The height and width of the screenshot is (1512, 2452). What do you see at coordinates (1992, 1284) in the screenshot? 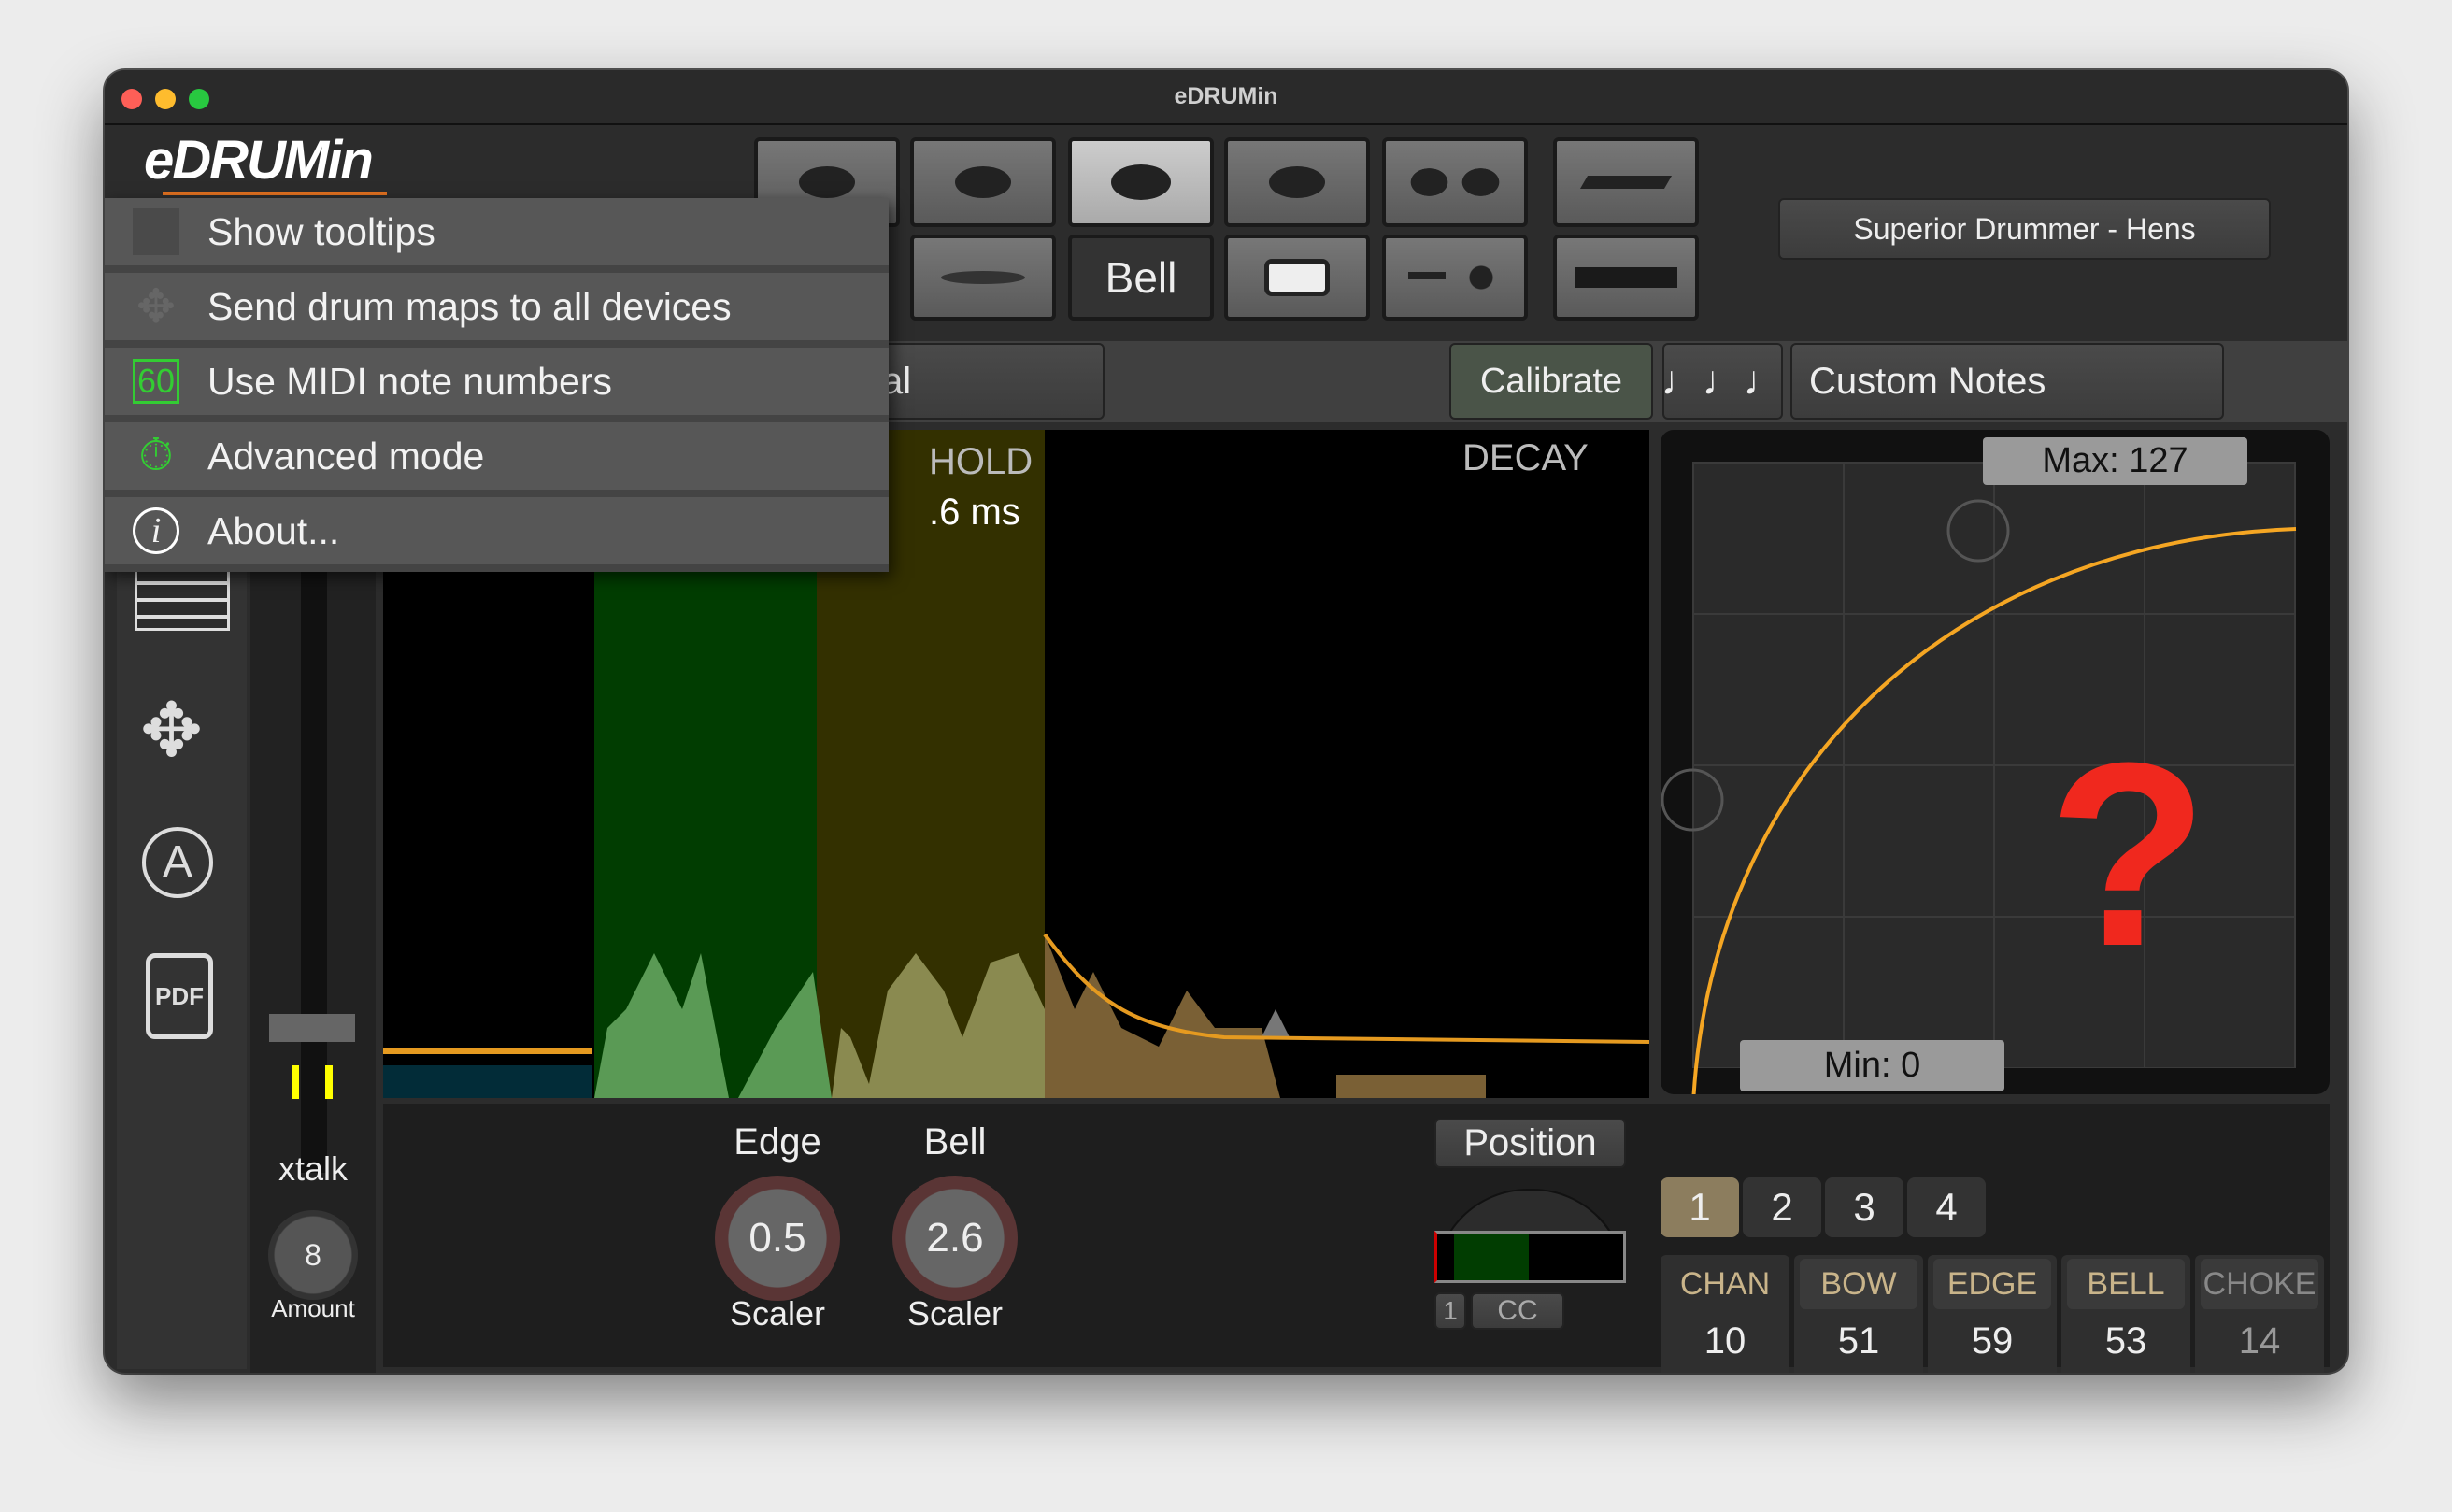
I see `note-label: EDGE` at bounding box center [1992, 1284].